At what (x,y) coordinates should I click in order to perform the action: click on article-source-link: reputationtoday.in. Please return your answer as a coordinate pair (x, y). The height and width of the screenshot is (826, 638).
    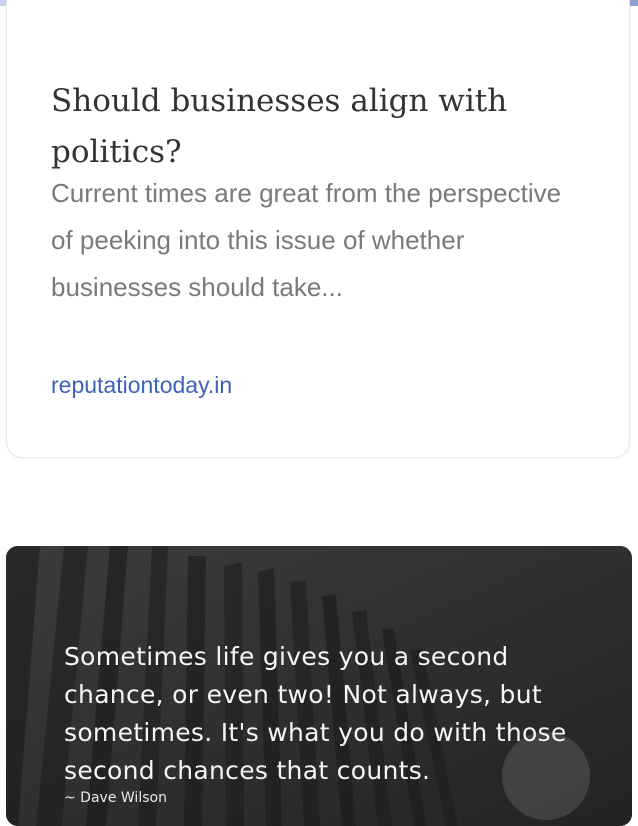
    Looking at the image, I should click on (141, 385).